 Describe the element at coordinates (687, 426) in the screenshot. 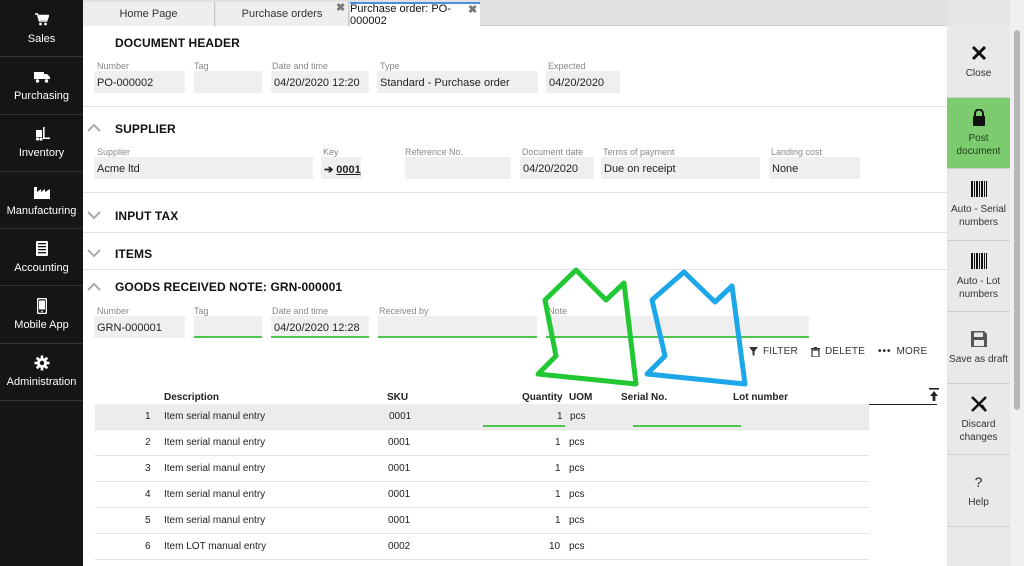

I see `serial-no-input` at that location.